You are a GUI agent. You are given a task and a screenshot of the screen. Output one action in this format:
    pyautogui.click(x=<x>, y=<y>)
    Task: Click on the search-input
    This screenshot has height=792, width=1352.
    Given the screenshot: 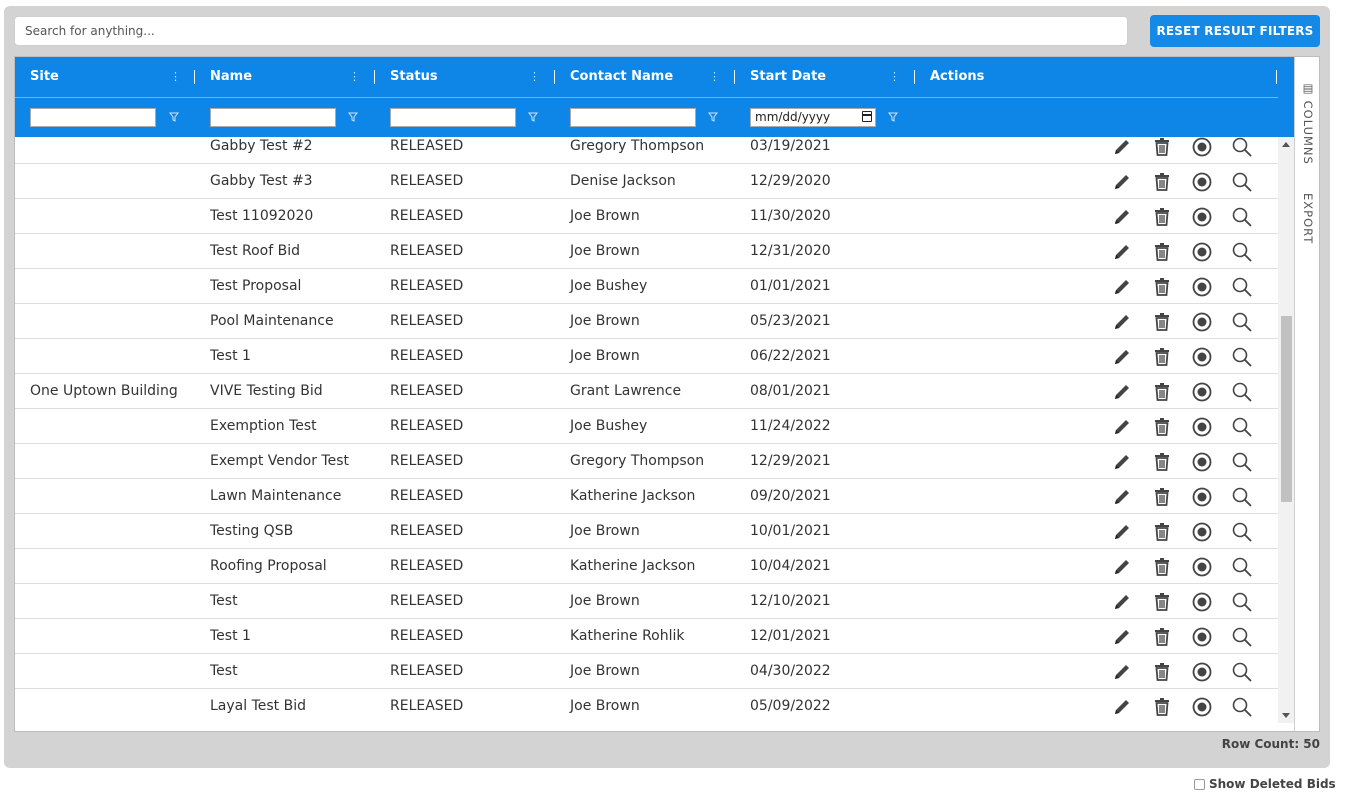 What is the action you would take?
    pyautogui.click(x=571, y=31)
    